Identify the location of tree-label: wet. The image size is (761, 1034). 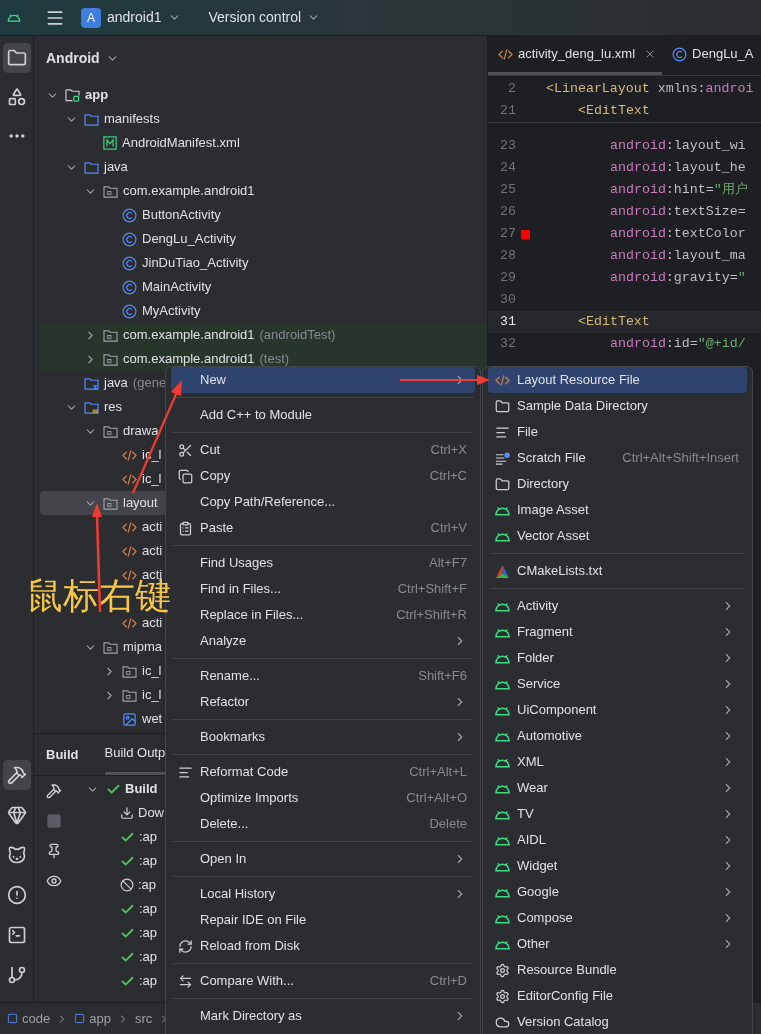
(152, 719).